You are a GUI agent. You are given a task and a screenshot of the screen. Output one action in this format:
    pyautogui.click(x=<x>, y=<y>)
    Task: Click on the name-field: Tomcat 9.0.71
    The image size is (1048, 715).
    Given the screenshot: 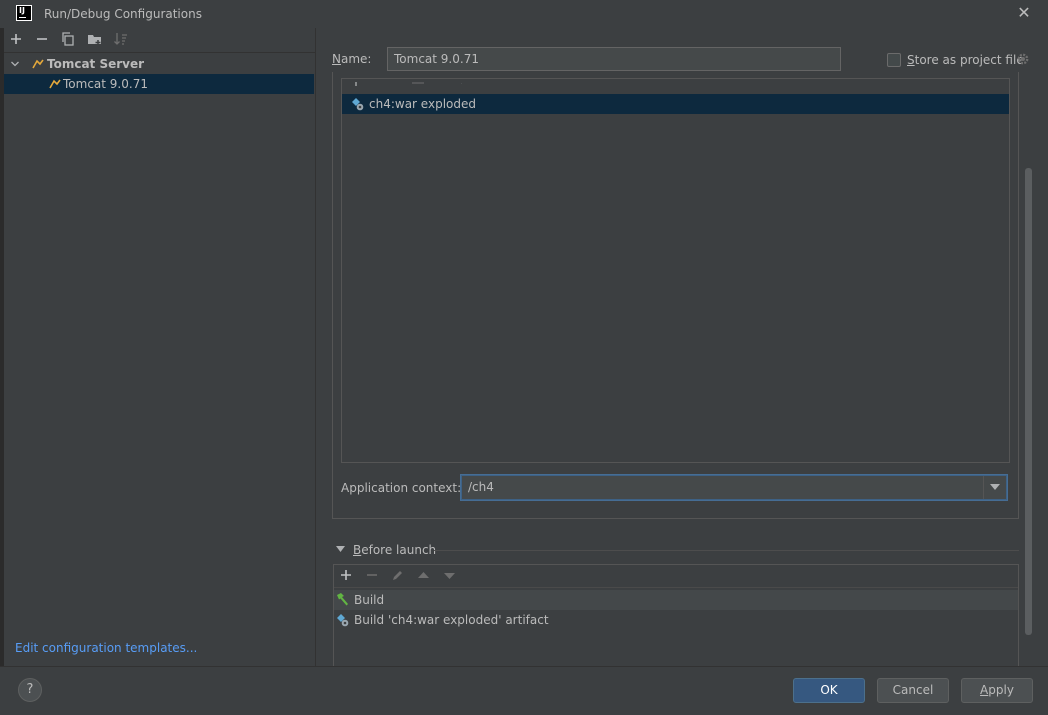 What is the action you would take?
    pyautogui.click(x=614, y=59)
    